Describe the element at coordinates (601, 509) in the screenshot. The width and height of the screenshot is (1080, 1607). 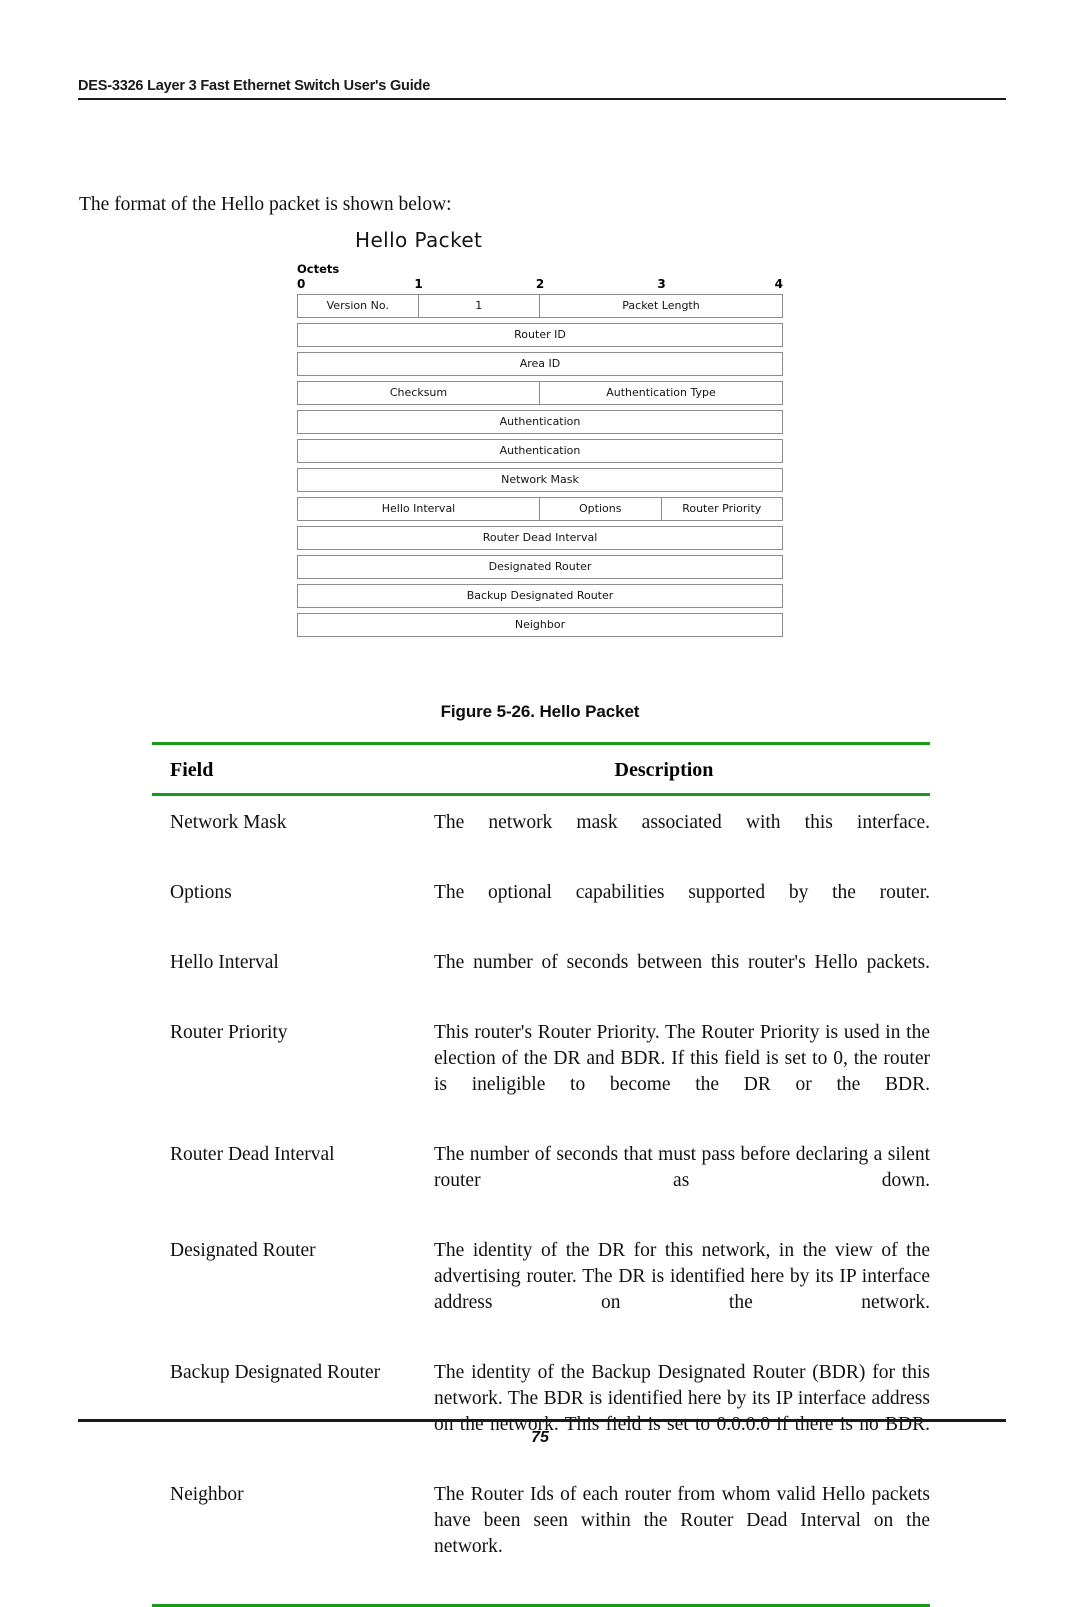
I see `packet-field-cell: Options` at that location.